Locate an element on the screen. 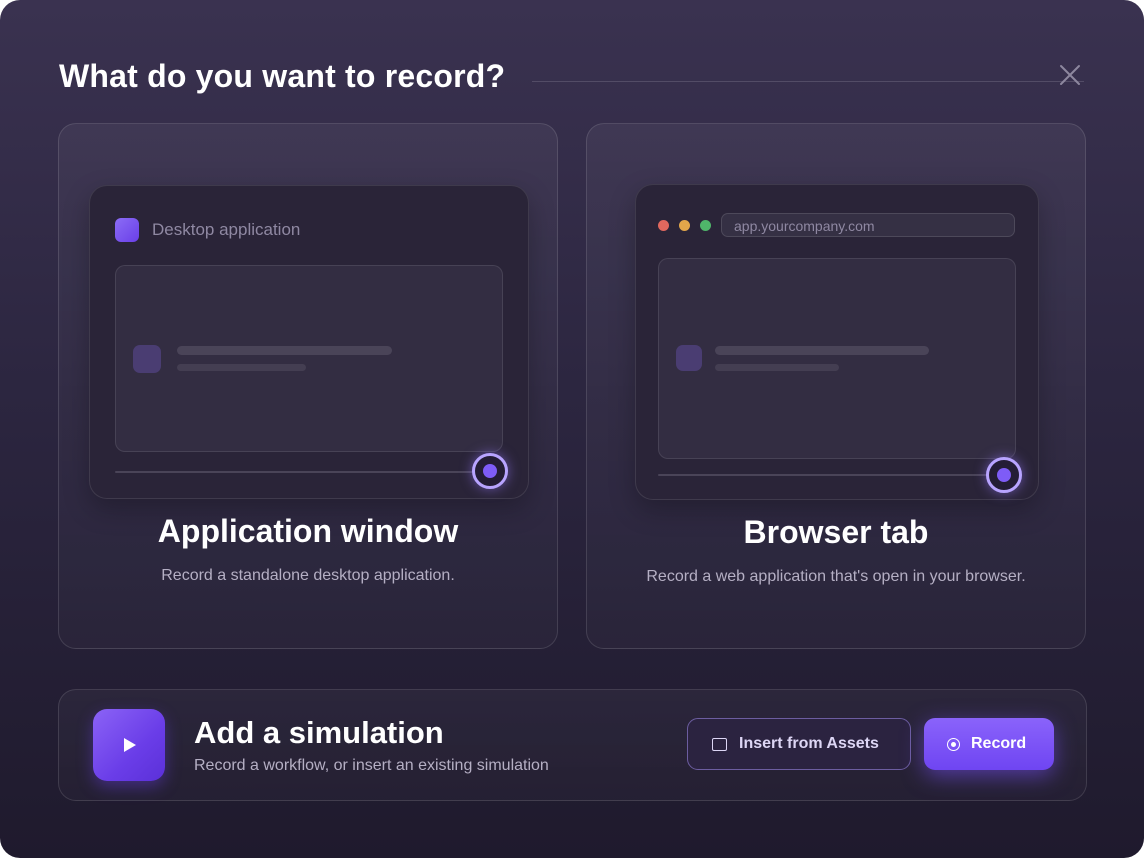 The width and height of the screenshot is (1145, 859). option-title: Application window is located at coordinates (308, 531).